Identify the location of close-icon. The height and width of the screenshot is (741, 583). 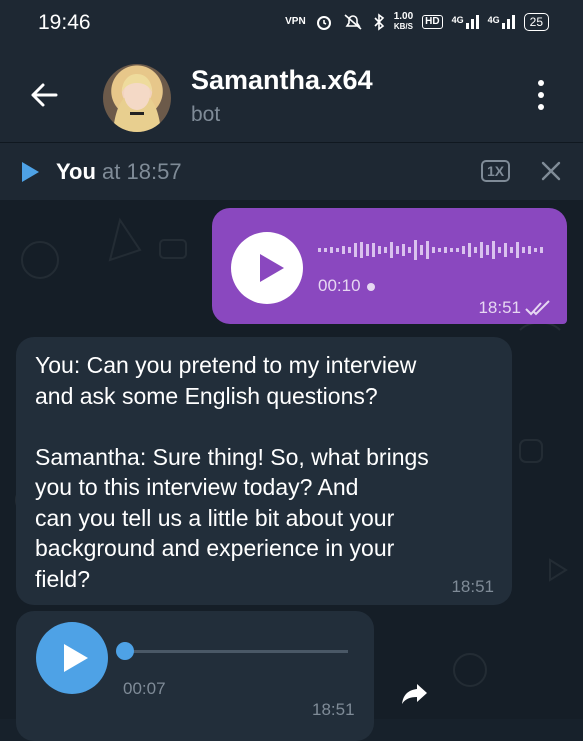
(551, 171).